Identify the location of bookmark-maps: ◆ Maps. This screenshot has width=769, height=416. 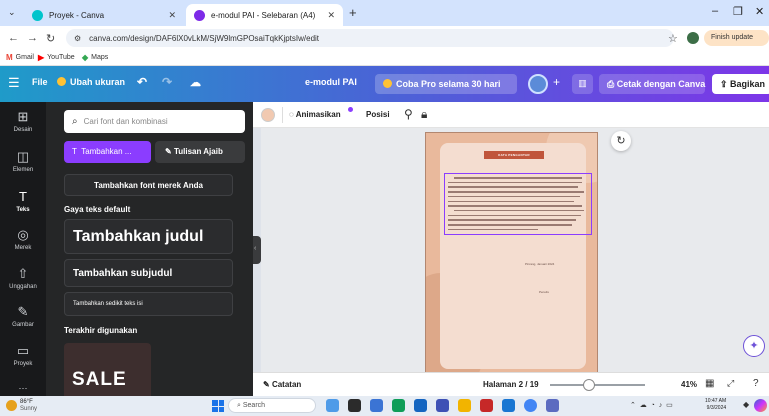
(95, 57).